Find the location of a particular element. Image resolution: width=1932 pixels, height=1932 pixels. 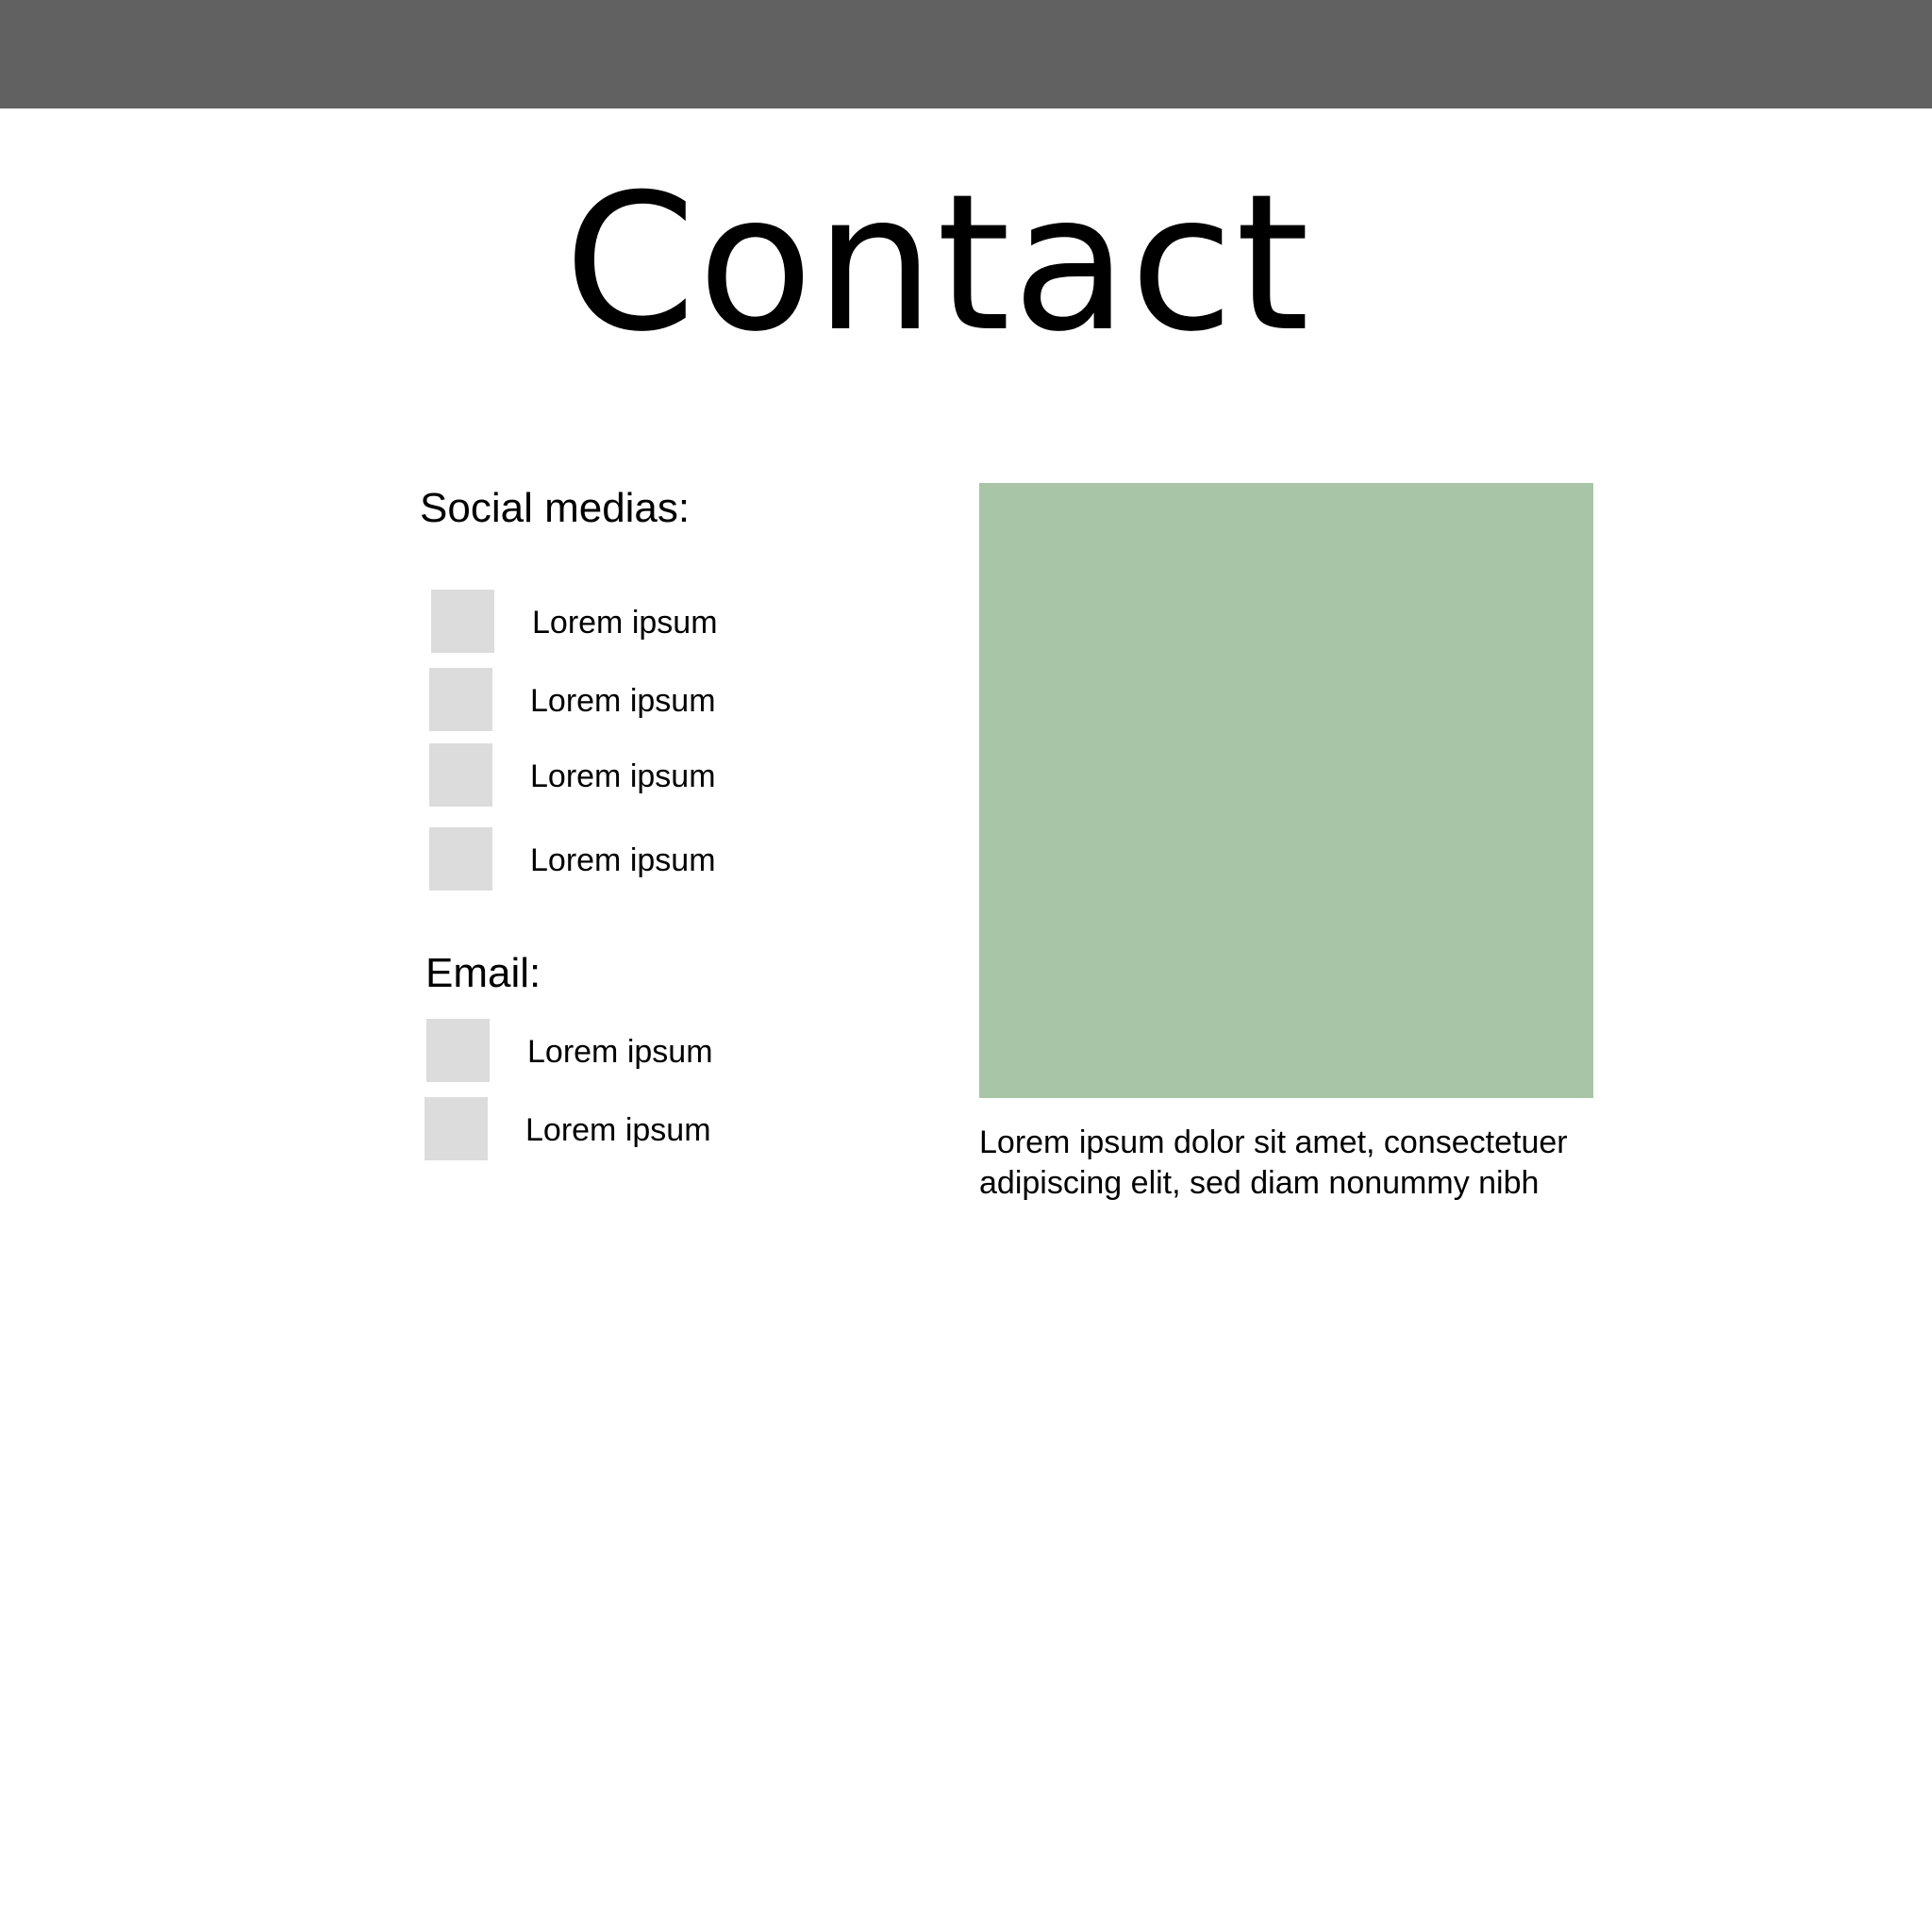

top-bar is located at coordinates (966, 54).